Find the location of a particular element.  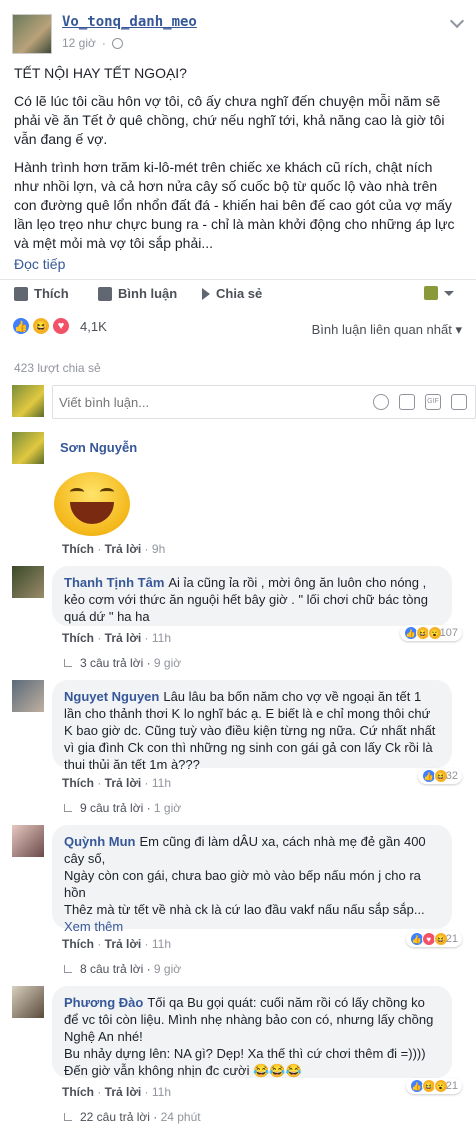

share-count: 423 lượt chia sẻ is located at coordinates (57, 368).